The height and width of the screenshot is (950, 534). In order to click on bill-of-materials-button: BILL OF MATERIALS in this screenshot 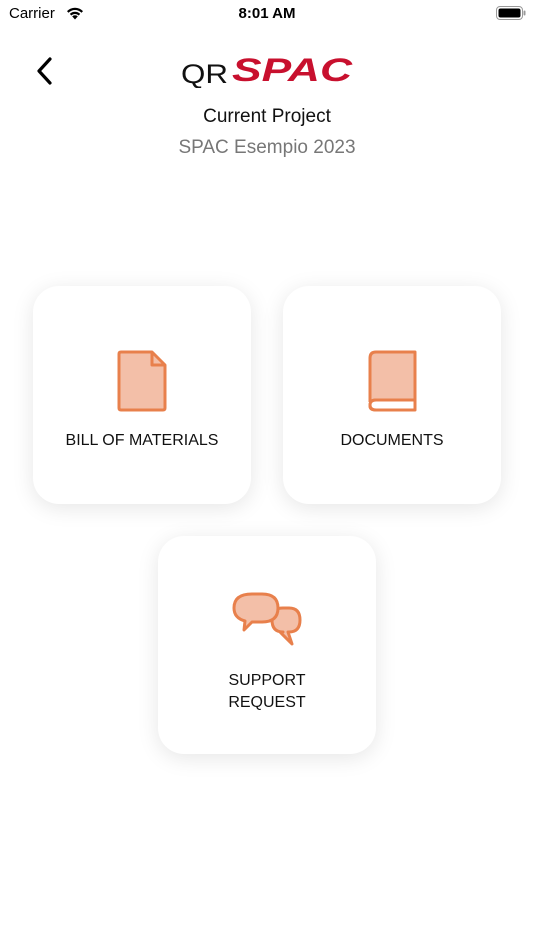, I will do `click(142, 395)`.